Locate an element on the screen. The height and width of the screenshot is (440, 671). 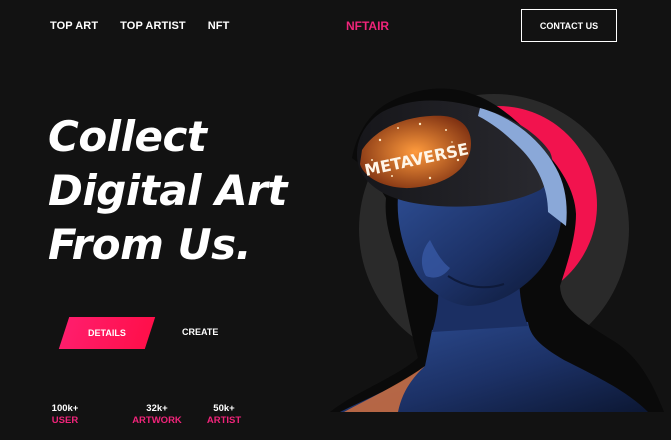
headline-line-1: Collect is located at coordinates (127, 136).